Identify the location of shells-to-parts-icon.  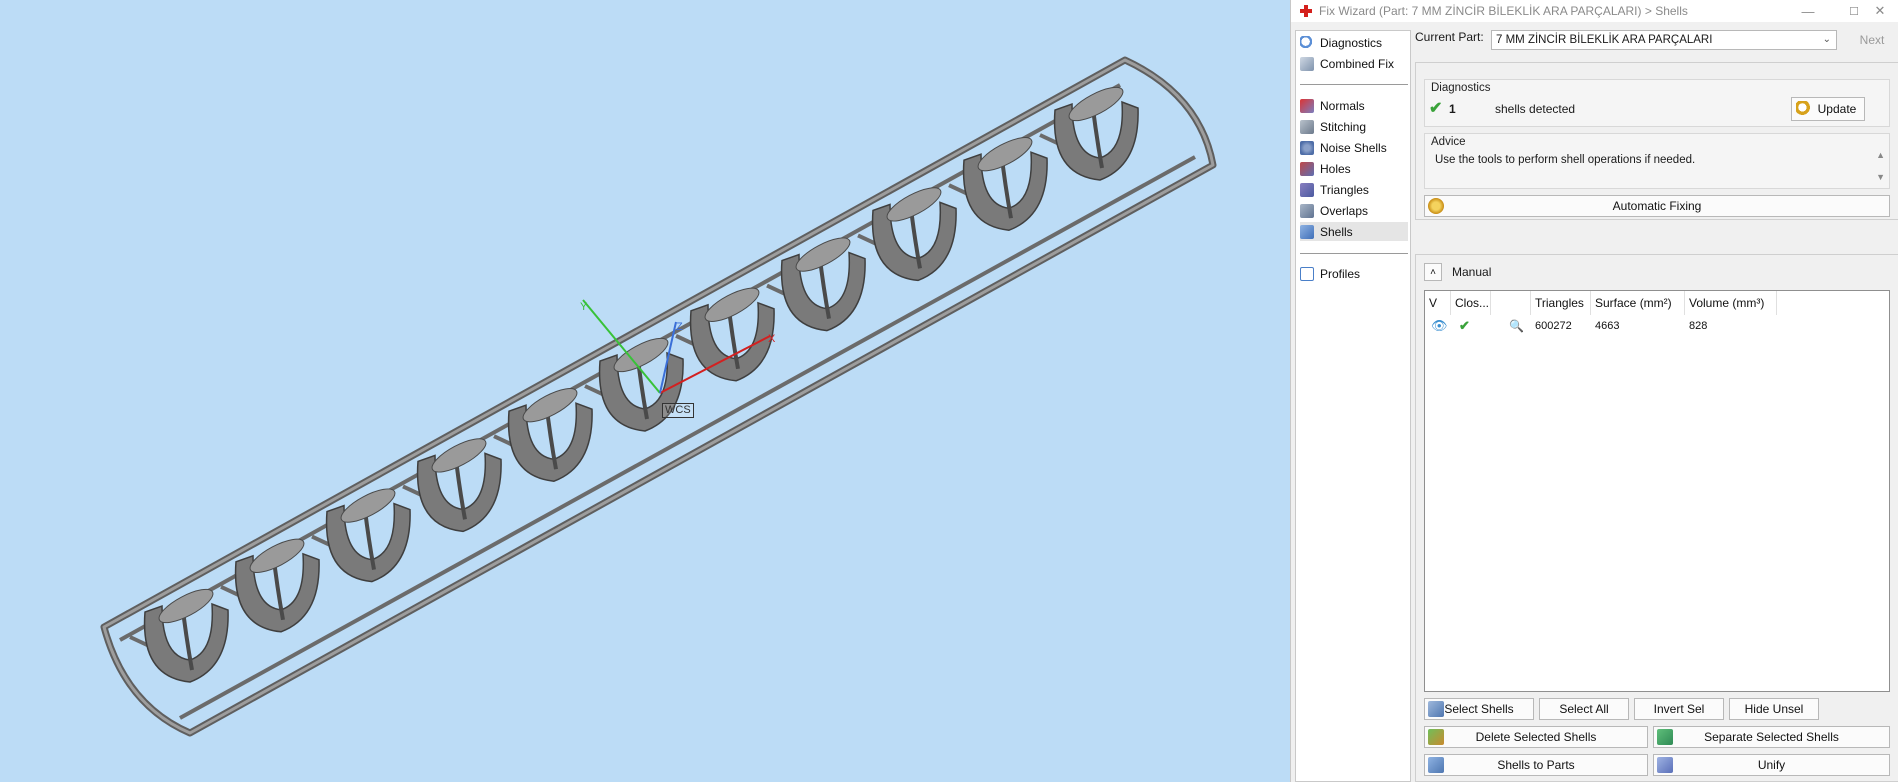
(1436, 765).